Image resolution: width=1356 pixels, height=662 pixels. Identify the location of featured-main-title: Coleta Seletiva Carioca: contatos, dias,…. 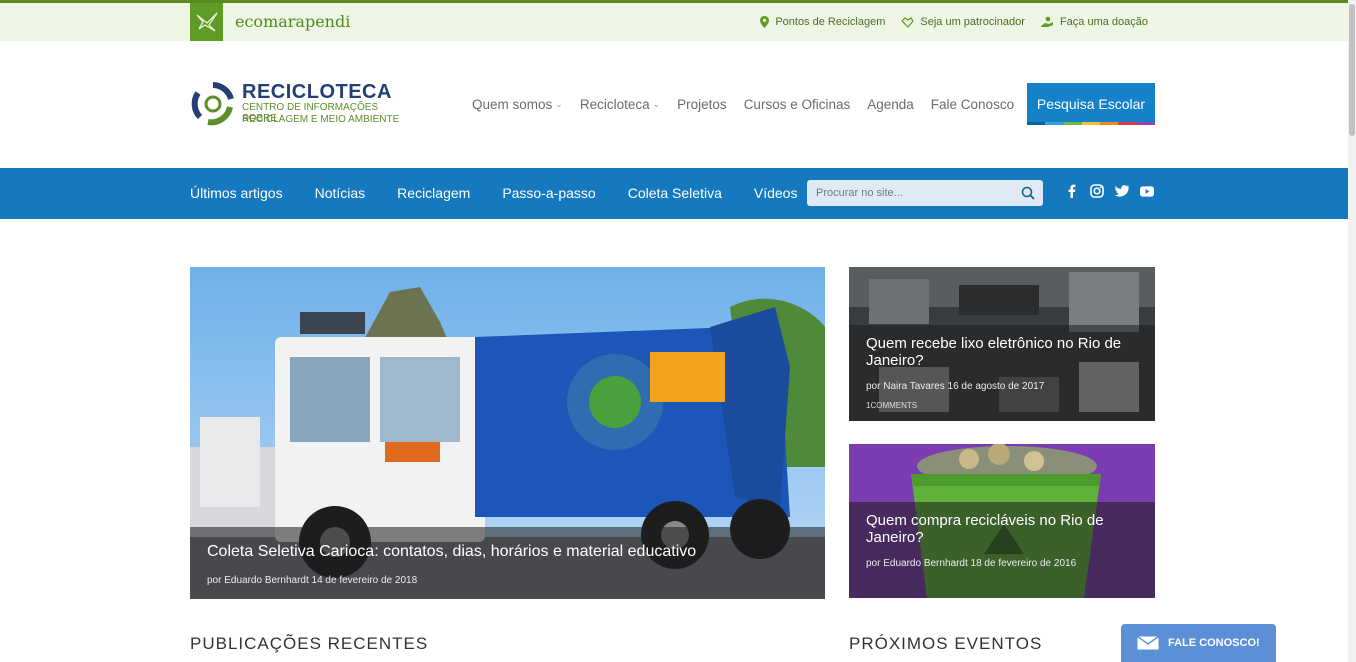
(507, 552).